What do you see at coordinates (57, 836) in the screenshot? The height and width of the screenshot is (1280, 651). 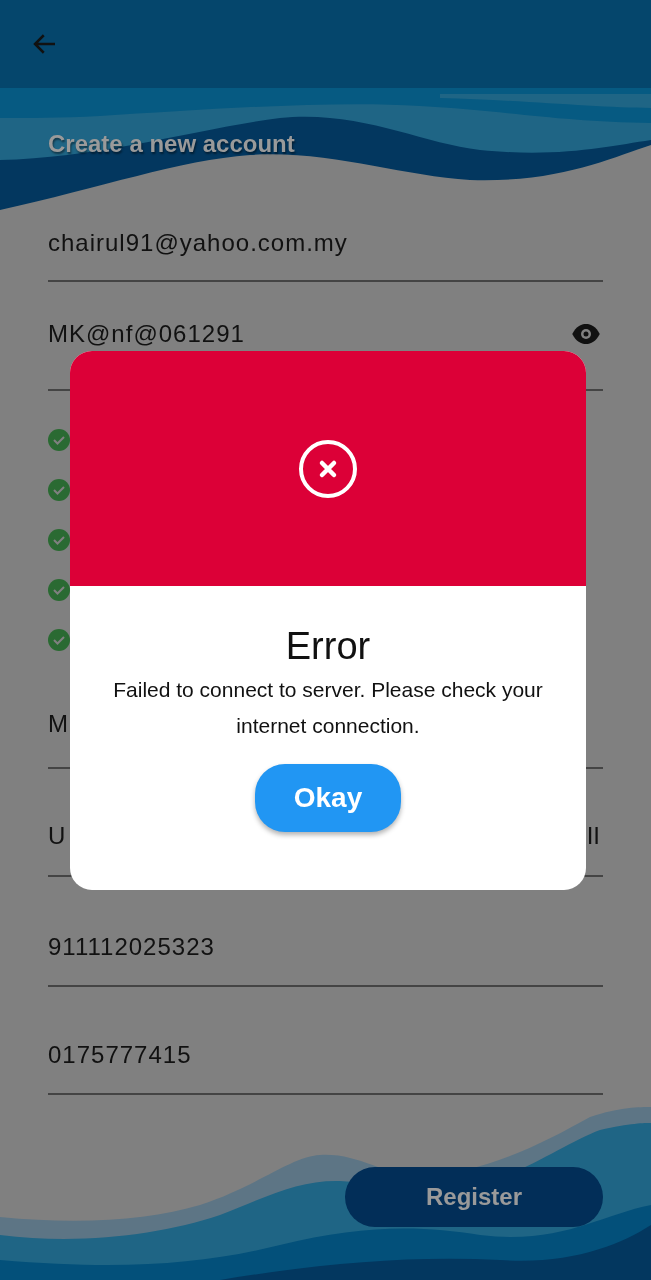 I see `field-value: U` at bounding box center [57, 836].